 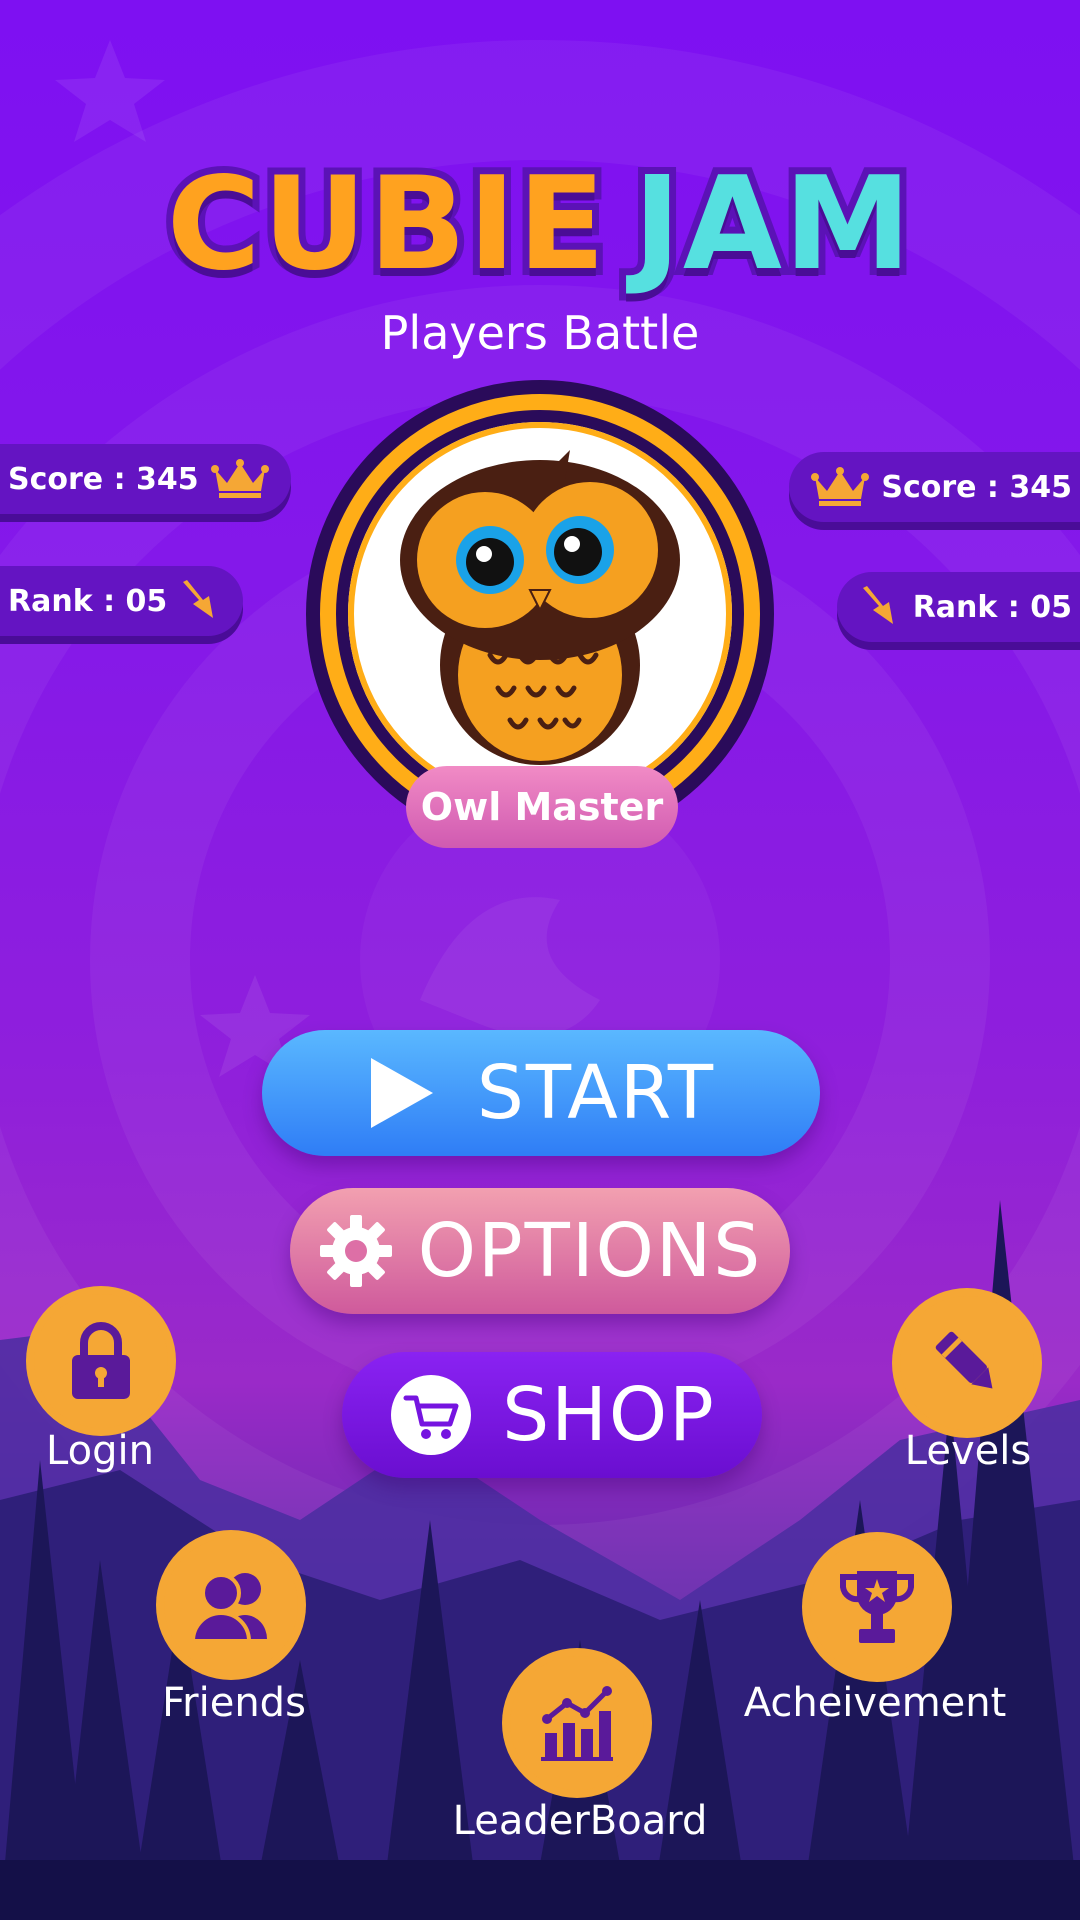 I want to click on login-button, so click(x=101, y=1361).